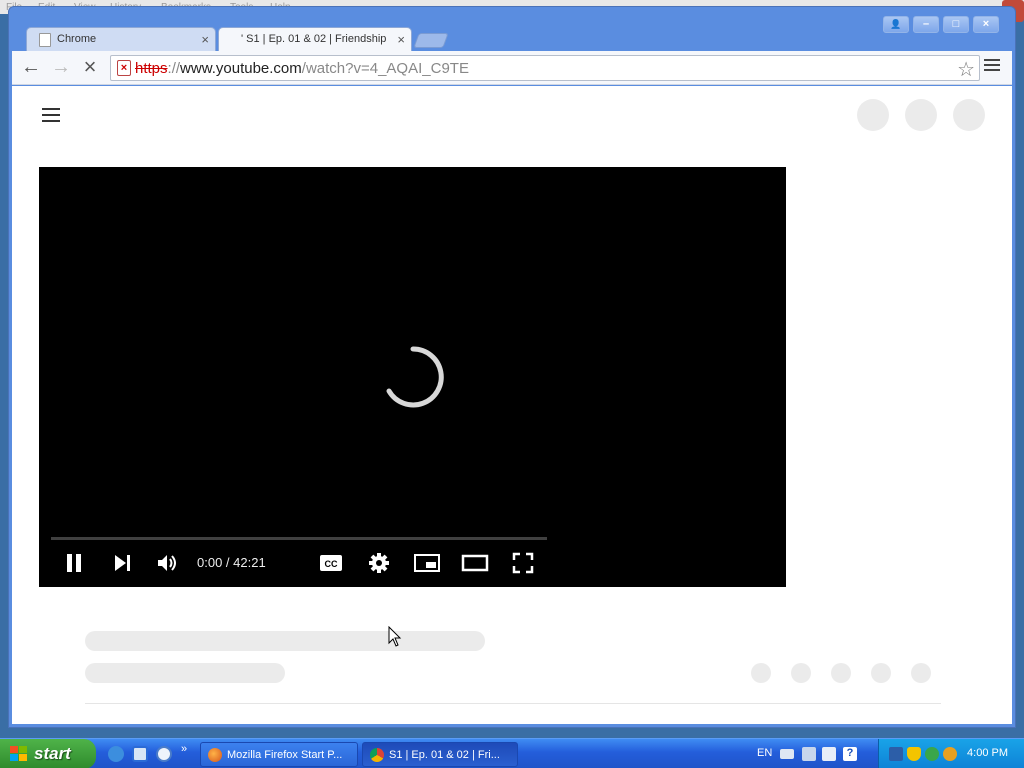 The image size is (1024, 768). I want to click on new-tab-button, so click(431, 40).